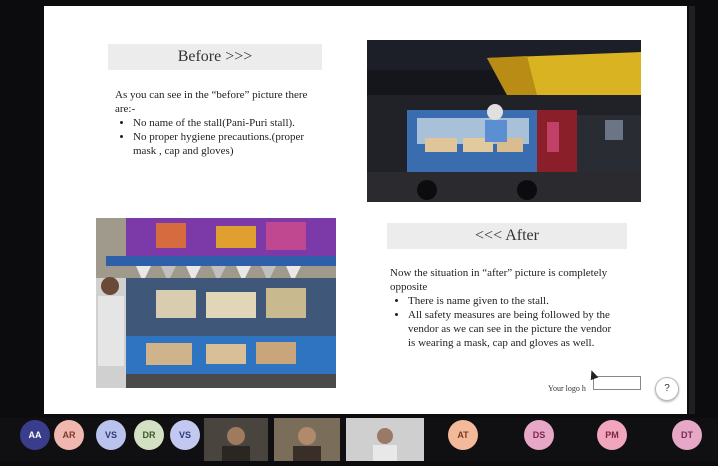 The height and width of the screenshot is (466, 718). I want to click on slide-footer-logo-text: Your logo h, so click(567, 388).